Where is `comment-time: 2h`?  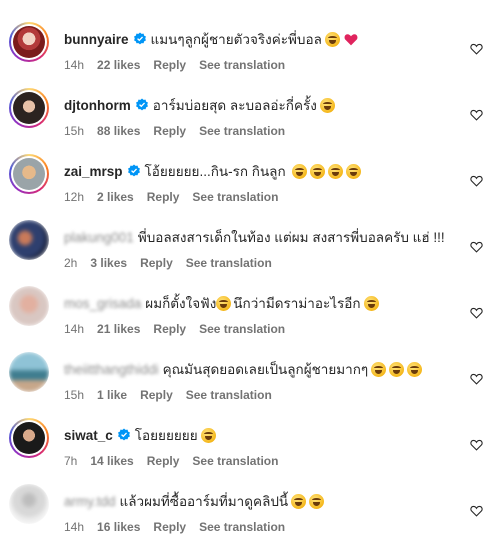 comment-time: 2h is located at coordinates (71, 263).